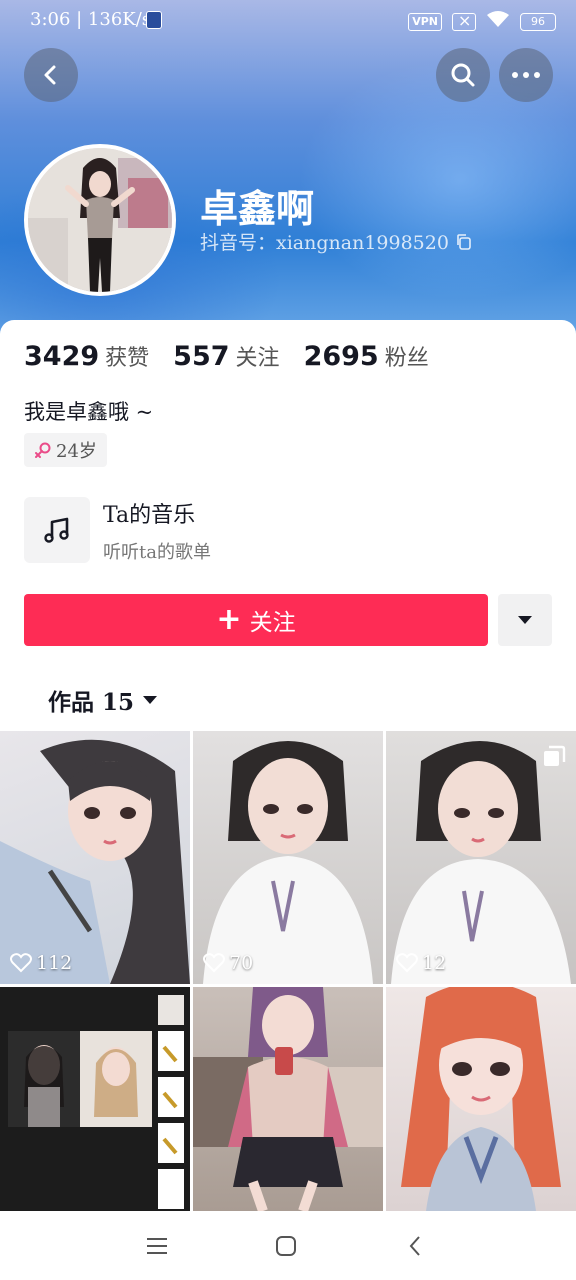 The image size is (576, 1280). I want to click on multi-image-icon, so click(555, 755).